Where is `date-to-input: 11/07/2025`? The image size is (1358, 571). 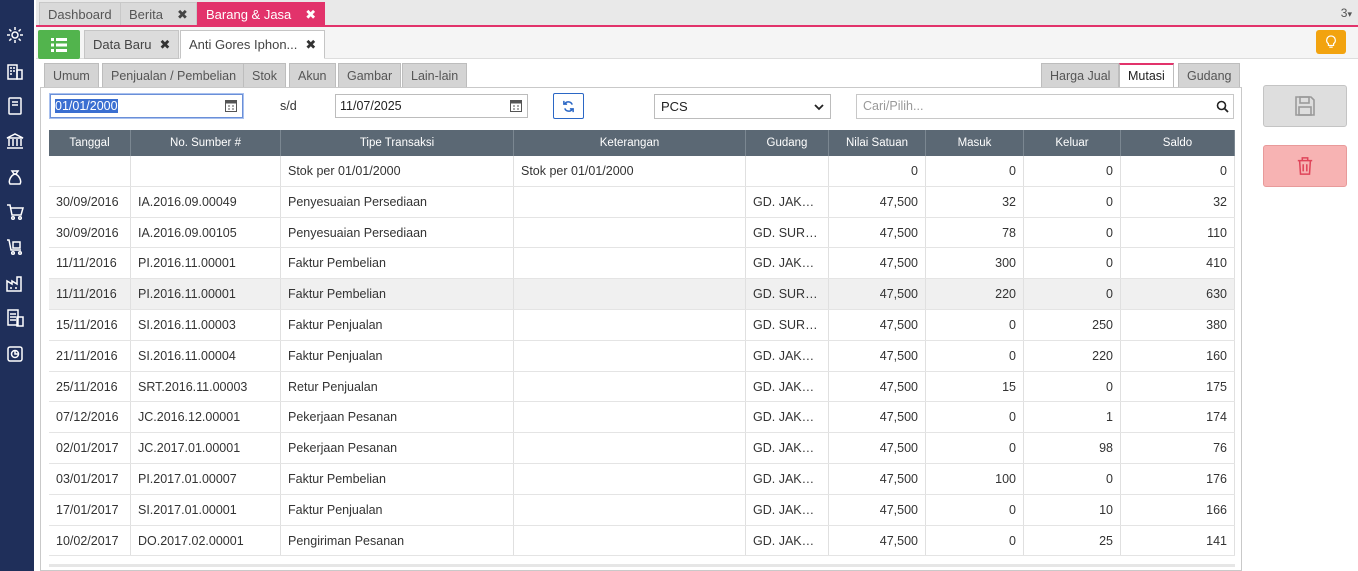
date-to-input: 11/07/2025 is located at coordinates (431, 106).